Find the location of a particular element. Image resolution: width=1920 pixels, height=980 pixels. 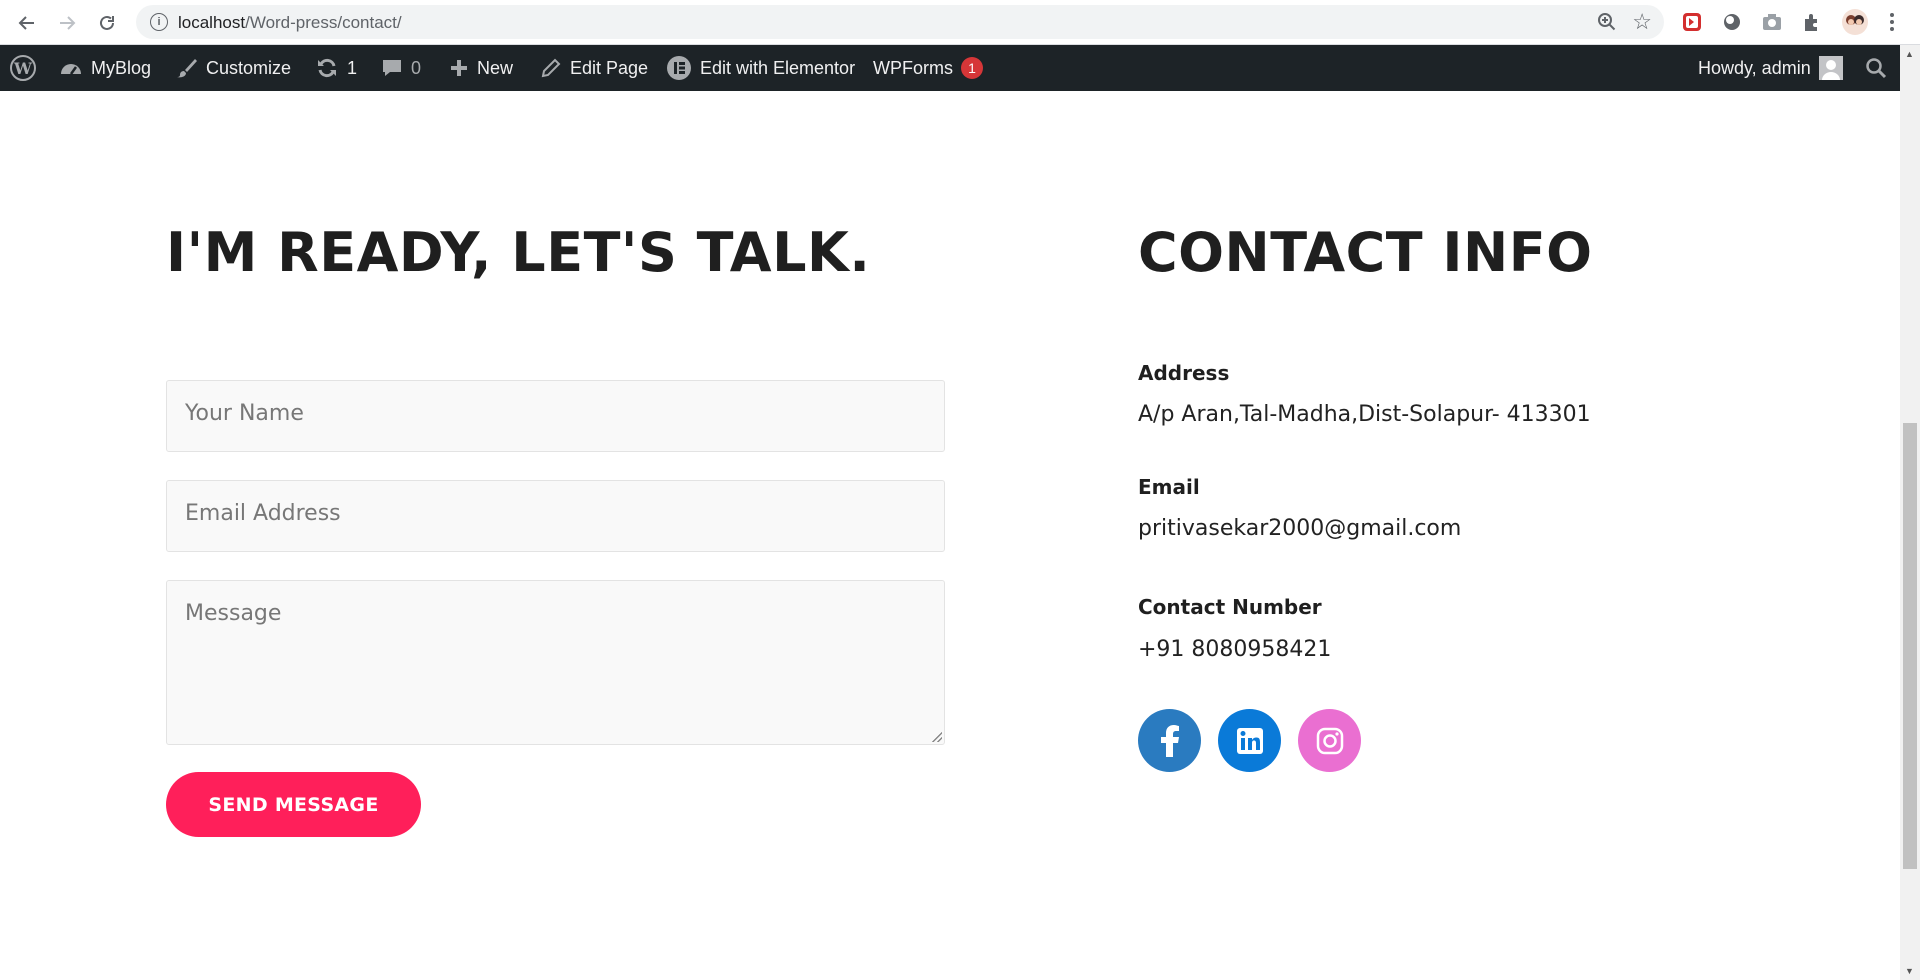

linkedin-icon is located at coordinates (1249, 740).